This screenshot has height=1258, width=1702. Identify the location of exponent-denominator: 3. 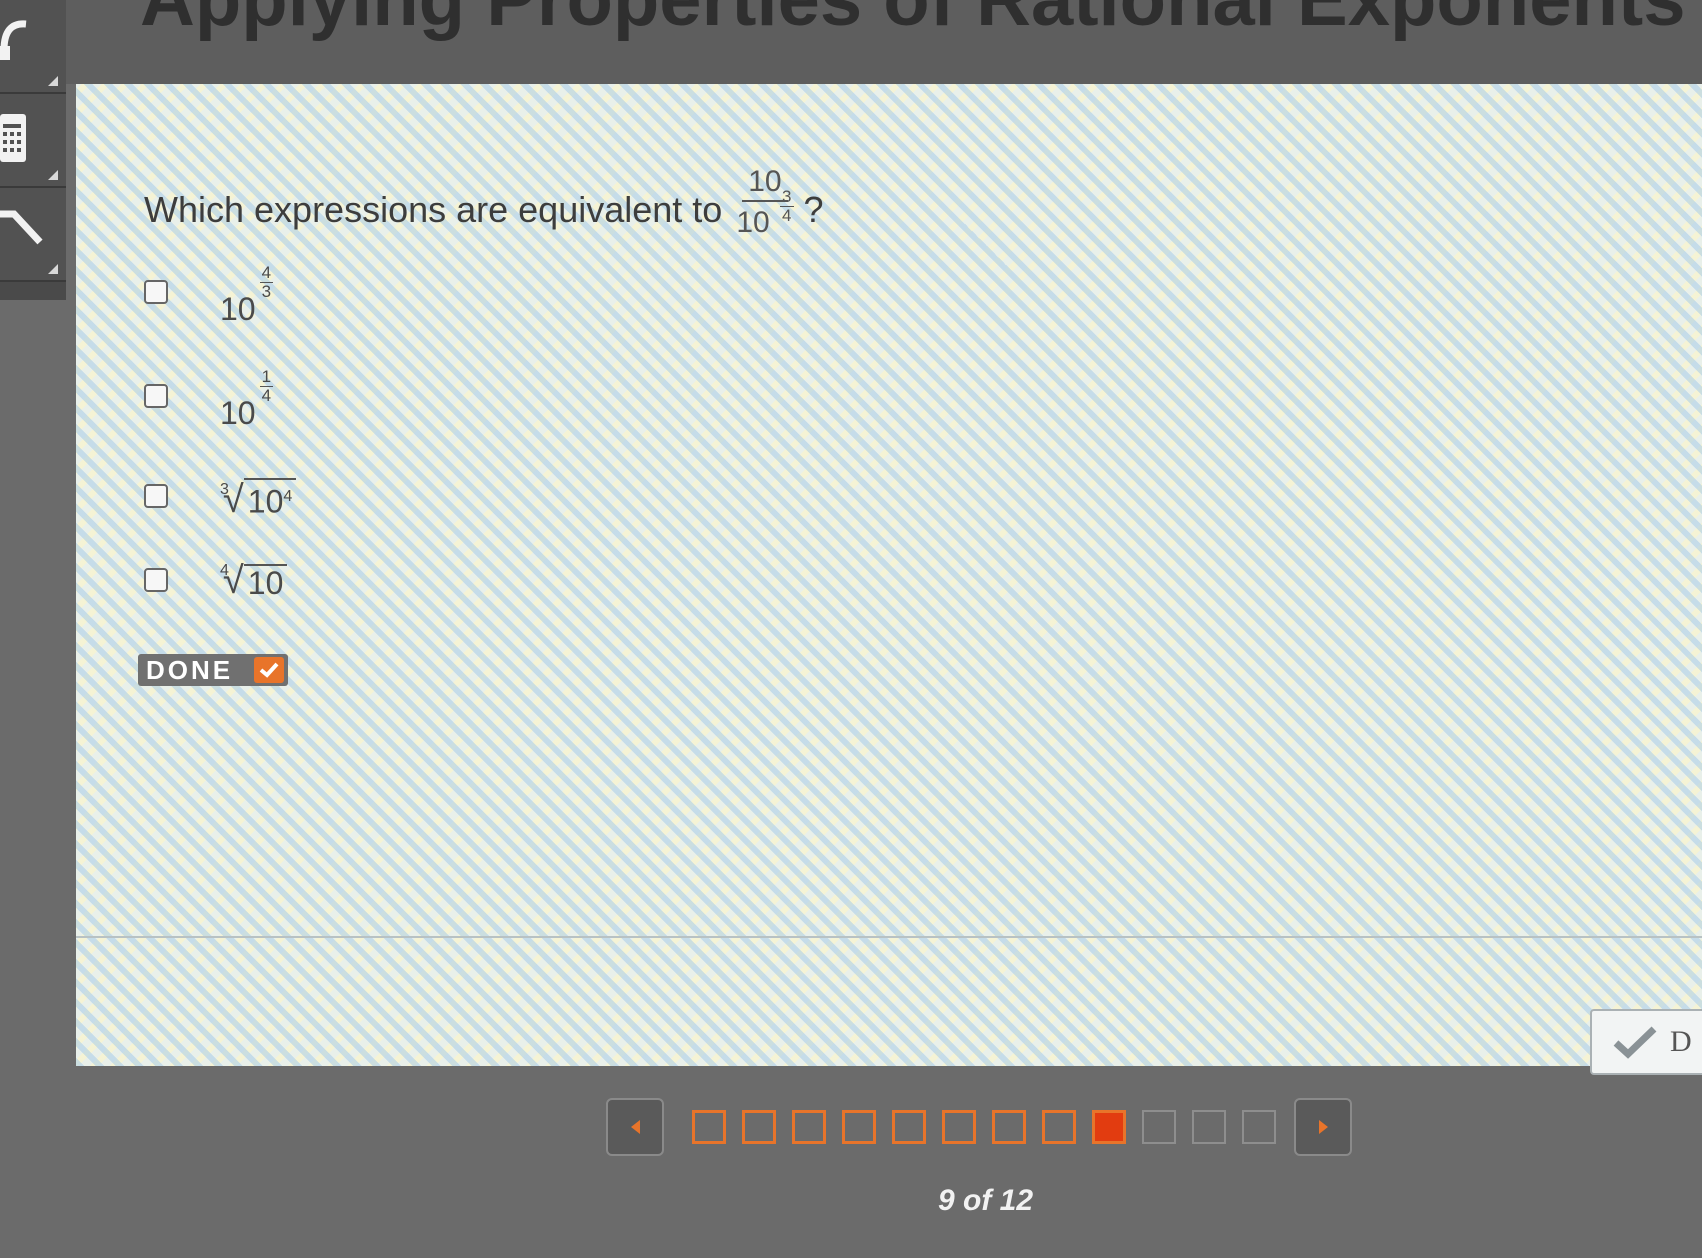
(266, 291).